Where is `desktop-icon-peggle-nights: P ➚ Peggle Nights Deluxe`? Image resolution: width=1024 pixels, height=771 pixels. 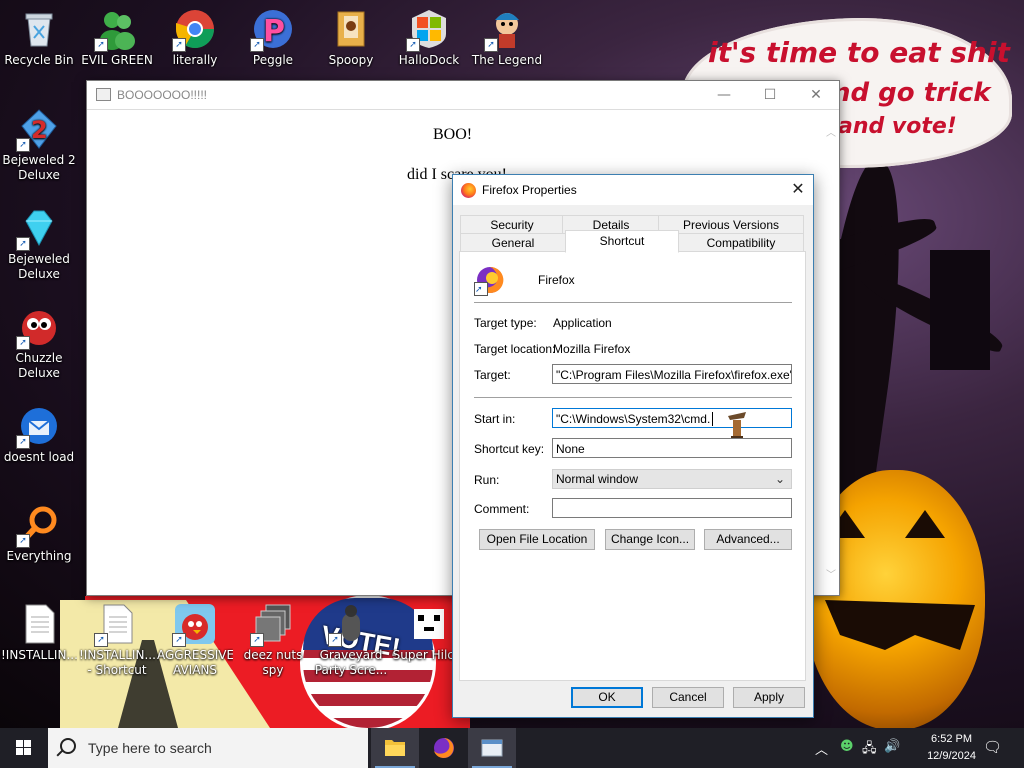
desktop-icon-peggle-nights: P ➚ Peggle Nights Deluxe is located at coordinates (273, 38).